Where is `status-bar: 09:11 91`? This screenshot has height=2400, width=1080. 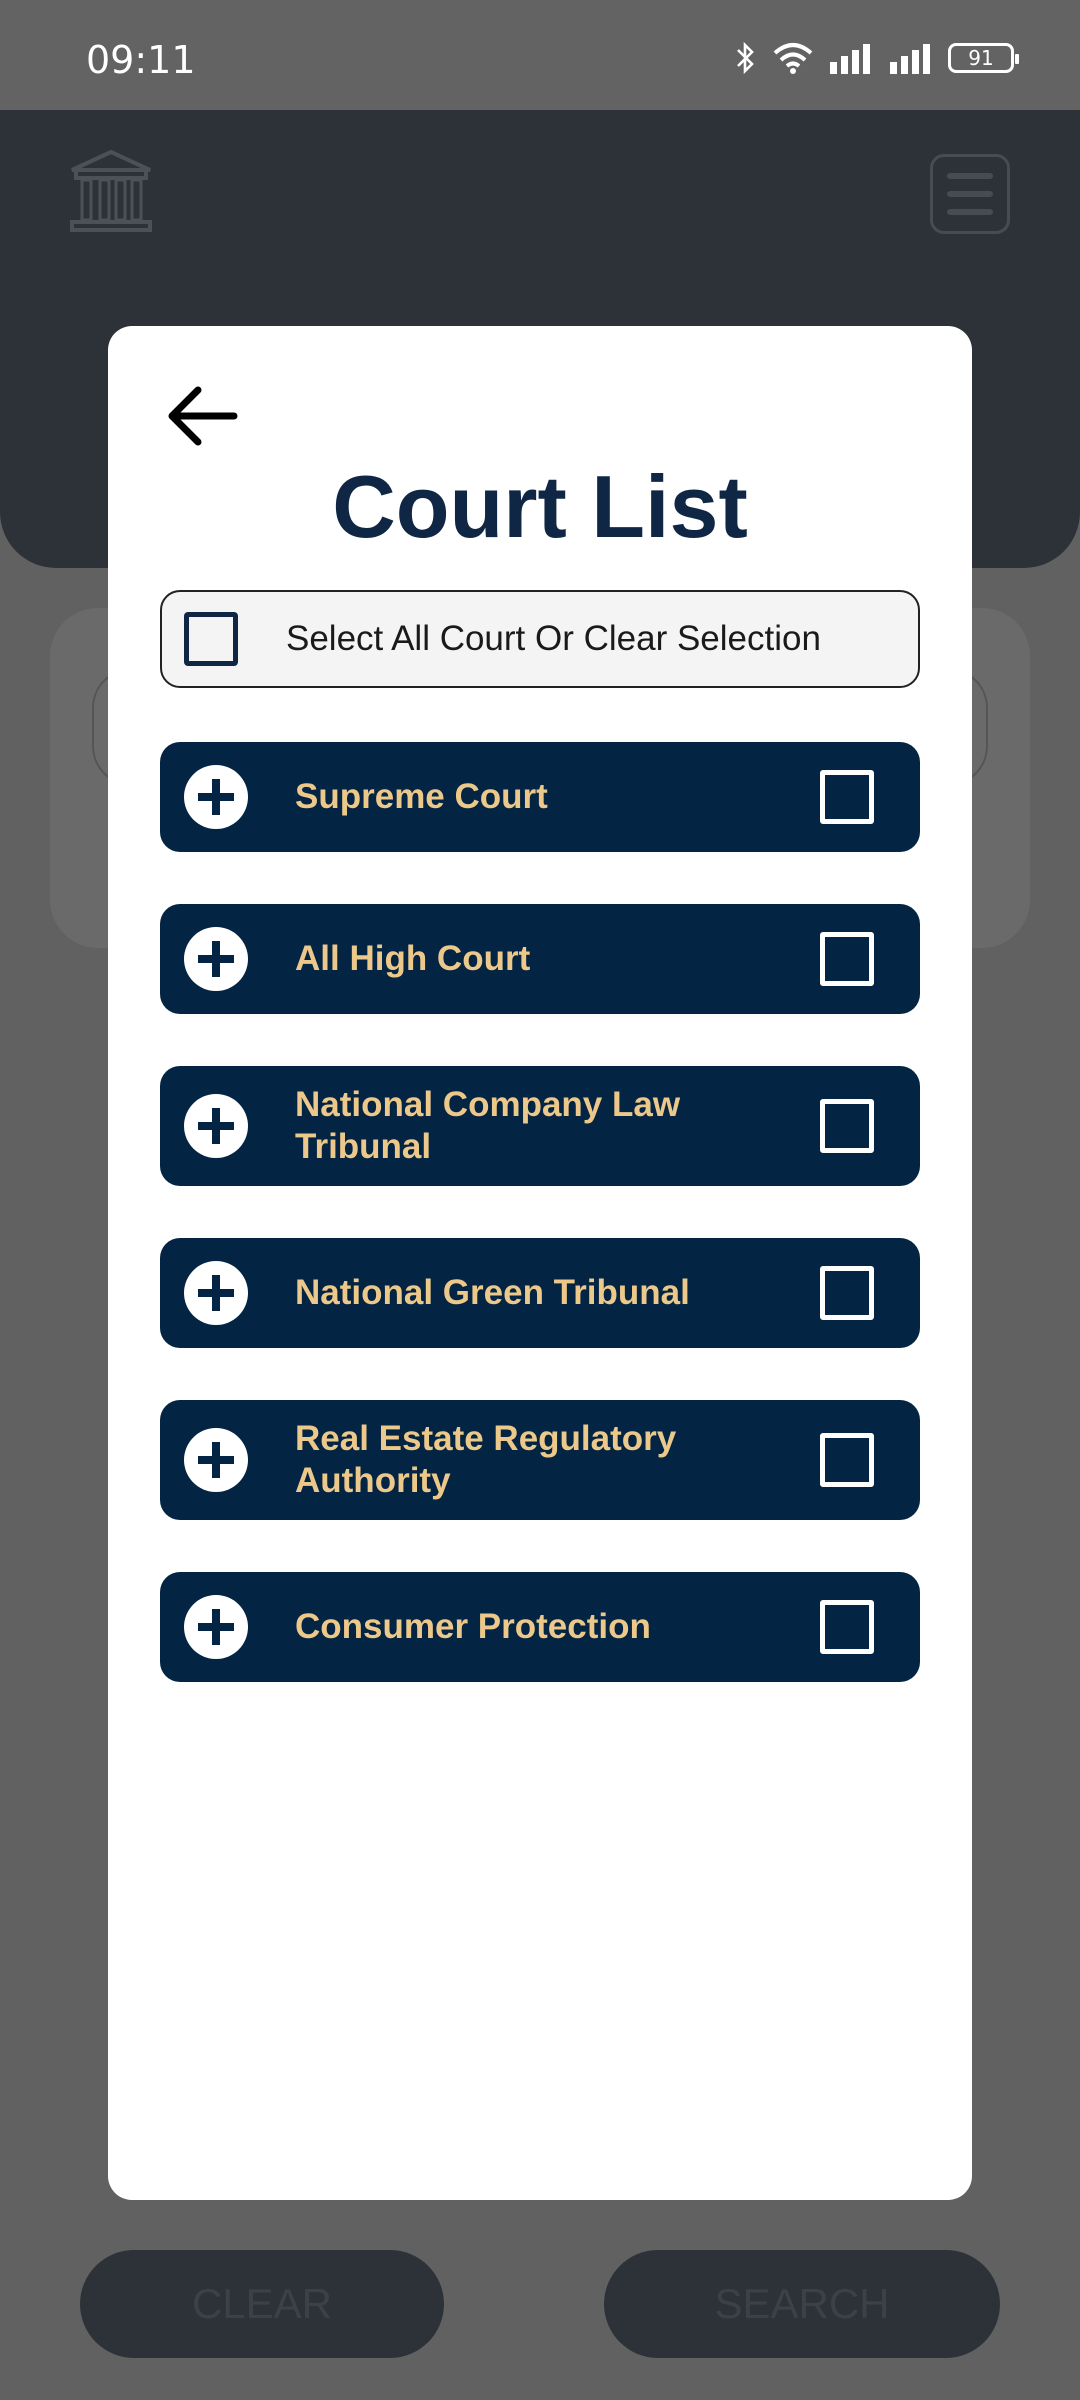
status-bar: 09:11 91 is located at coordinates (540, 55).